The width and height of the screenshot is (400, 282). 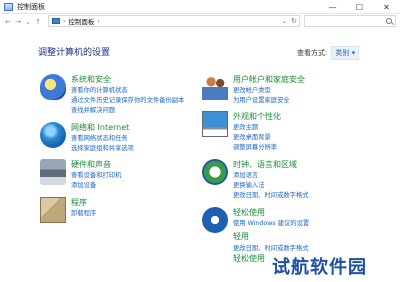 What do you see at coordinates (241, 236) in the screenshot?
I see `category-title: 轻用` at bounding box center [241, 236].